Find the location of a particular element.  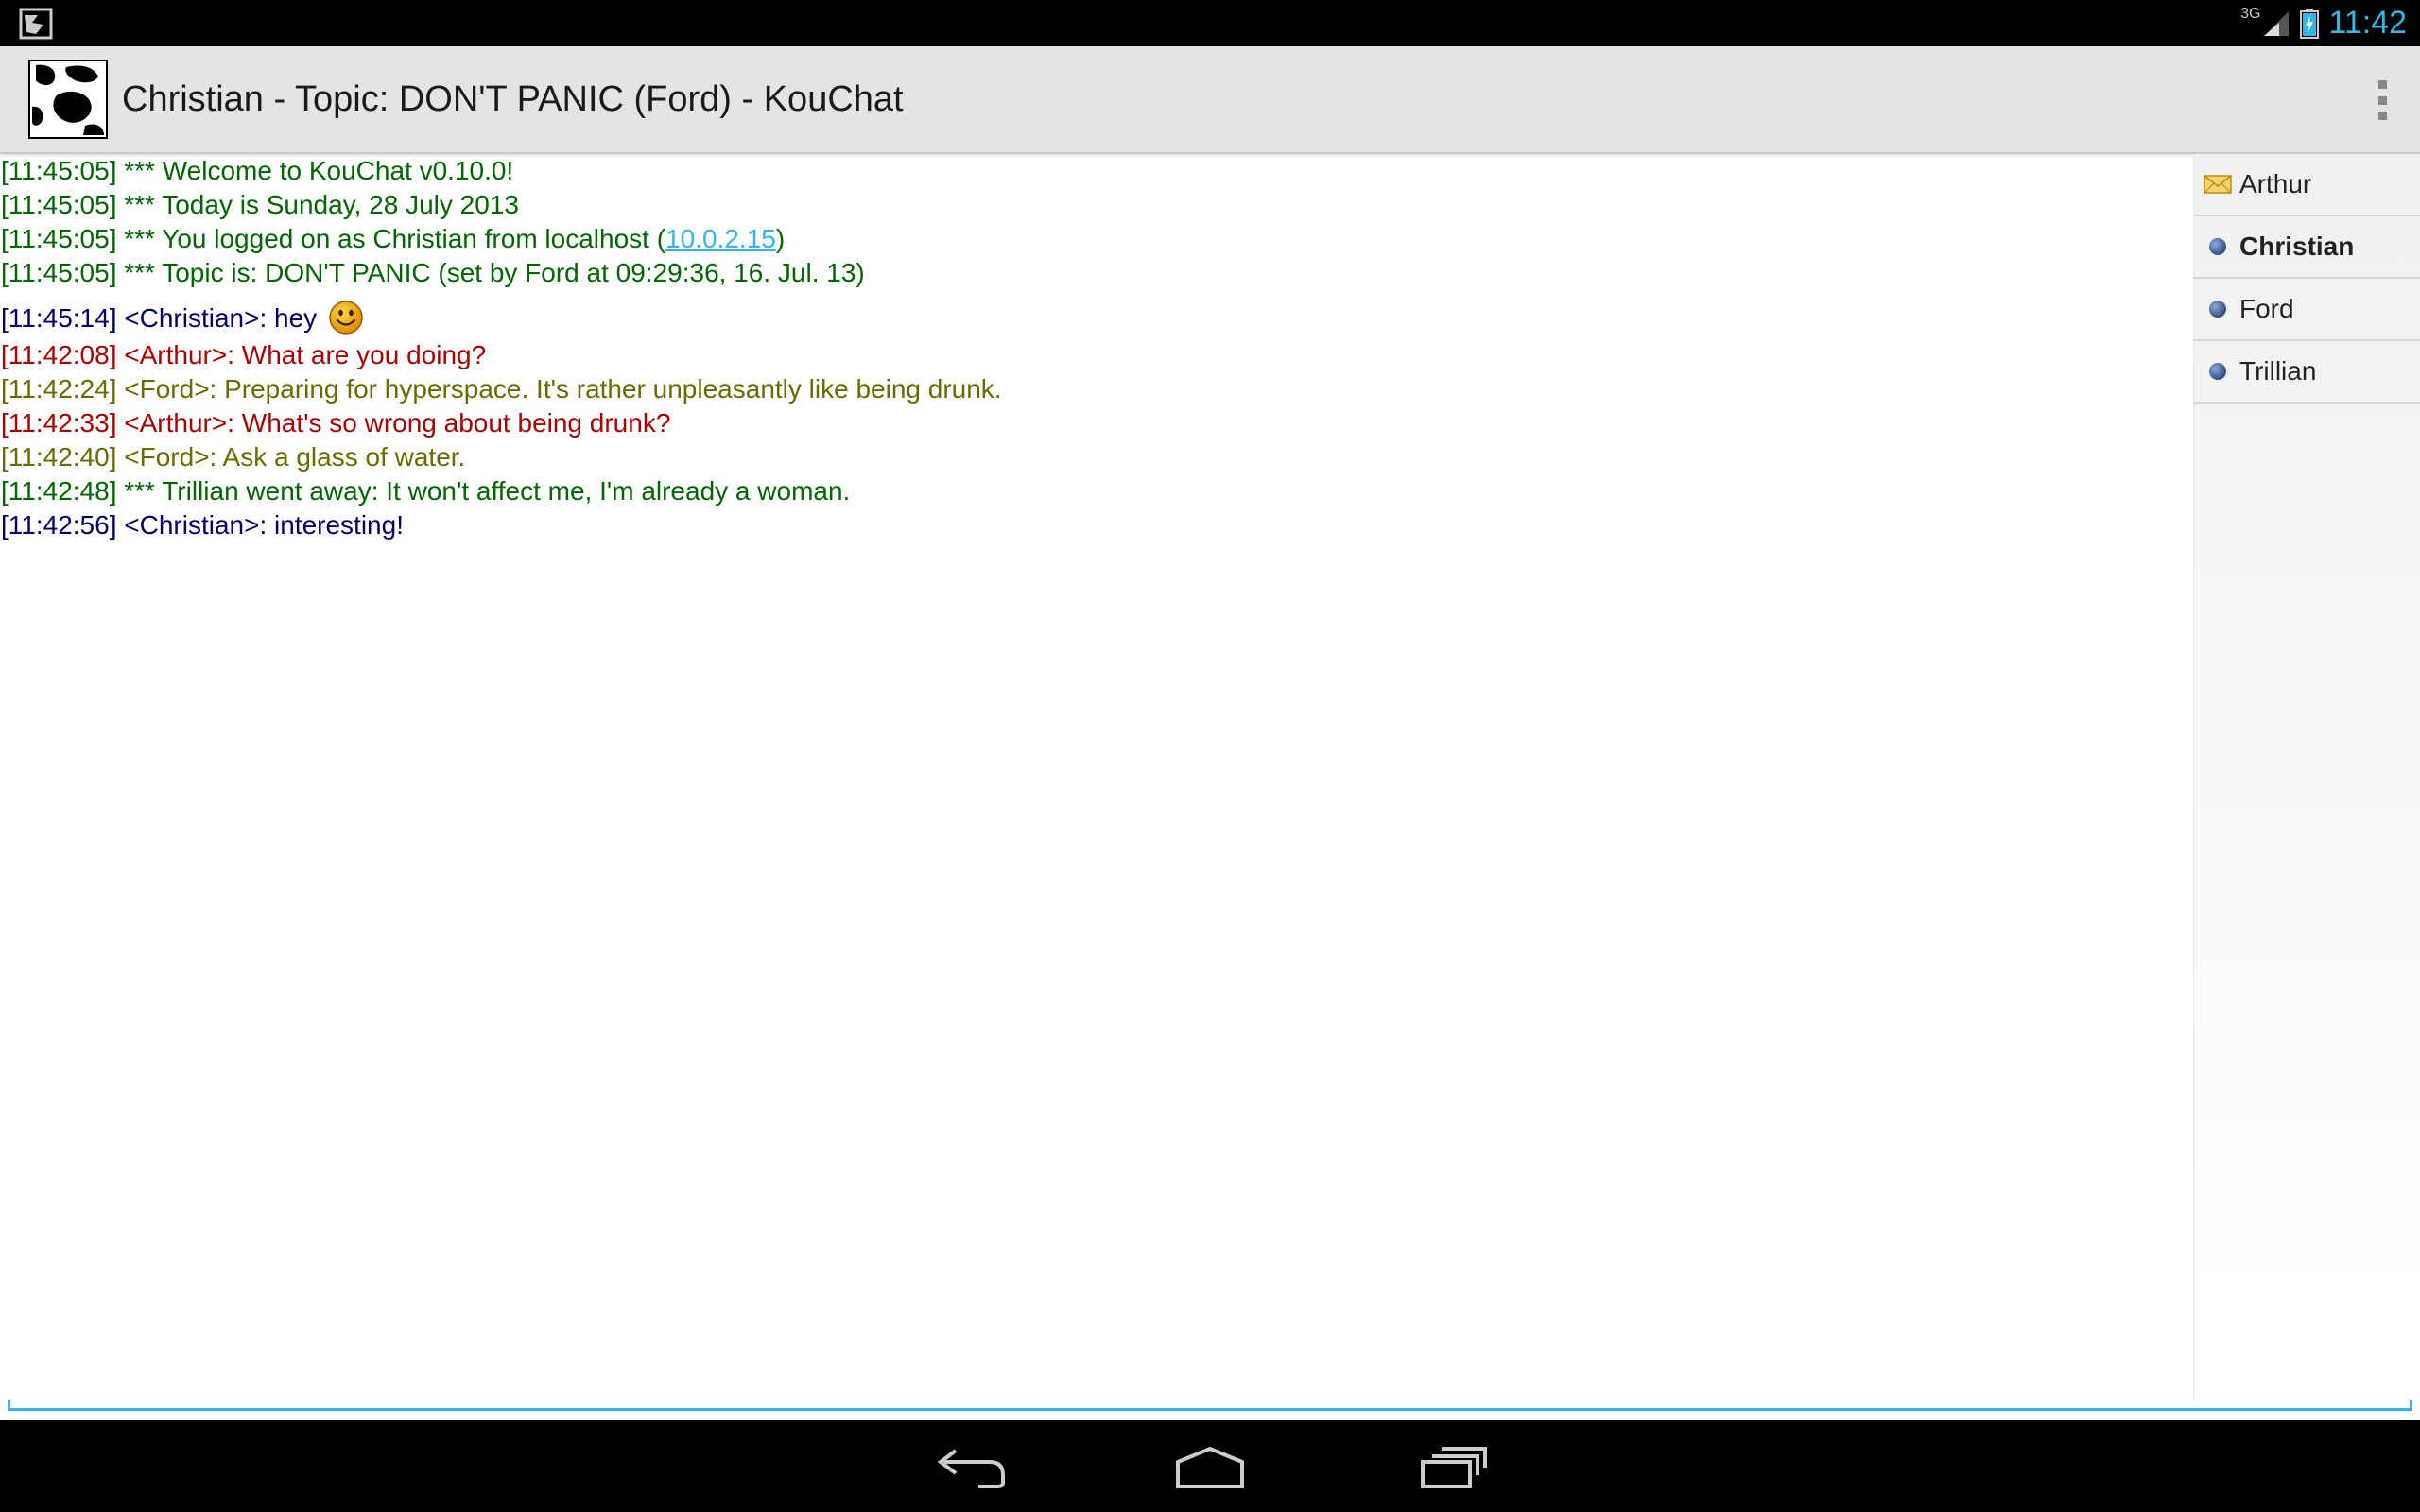

user-list-item-ford: Ford is located at coordinates (2307, 310).